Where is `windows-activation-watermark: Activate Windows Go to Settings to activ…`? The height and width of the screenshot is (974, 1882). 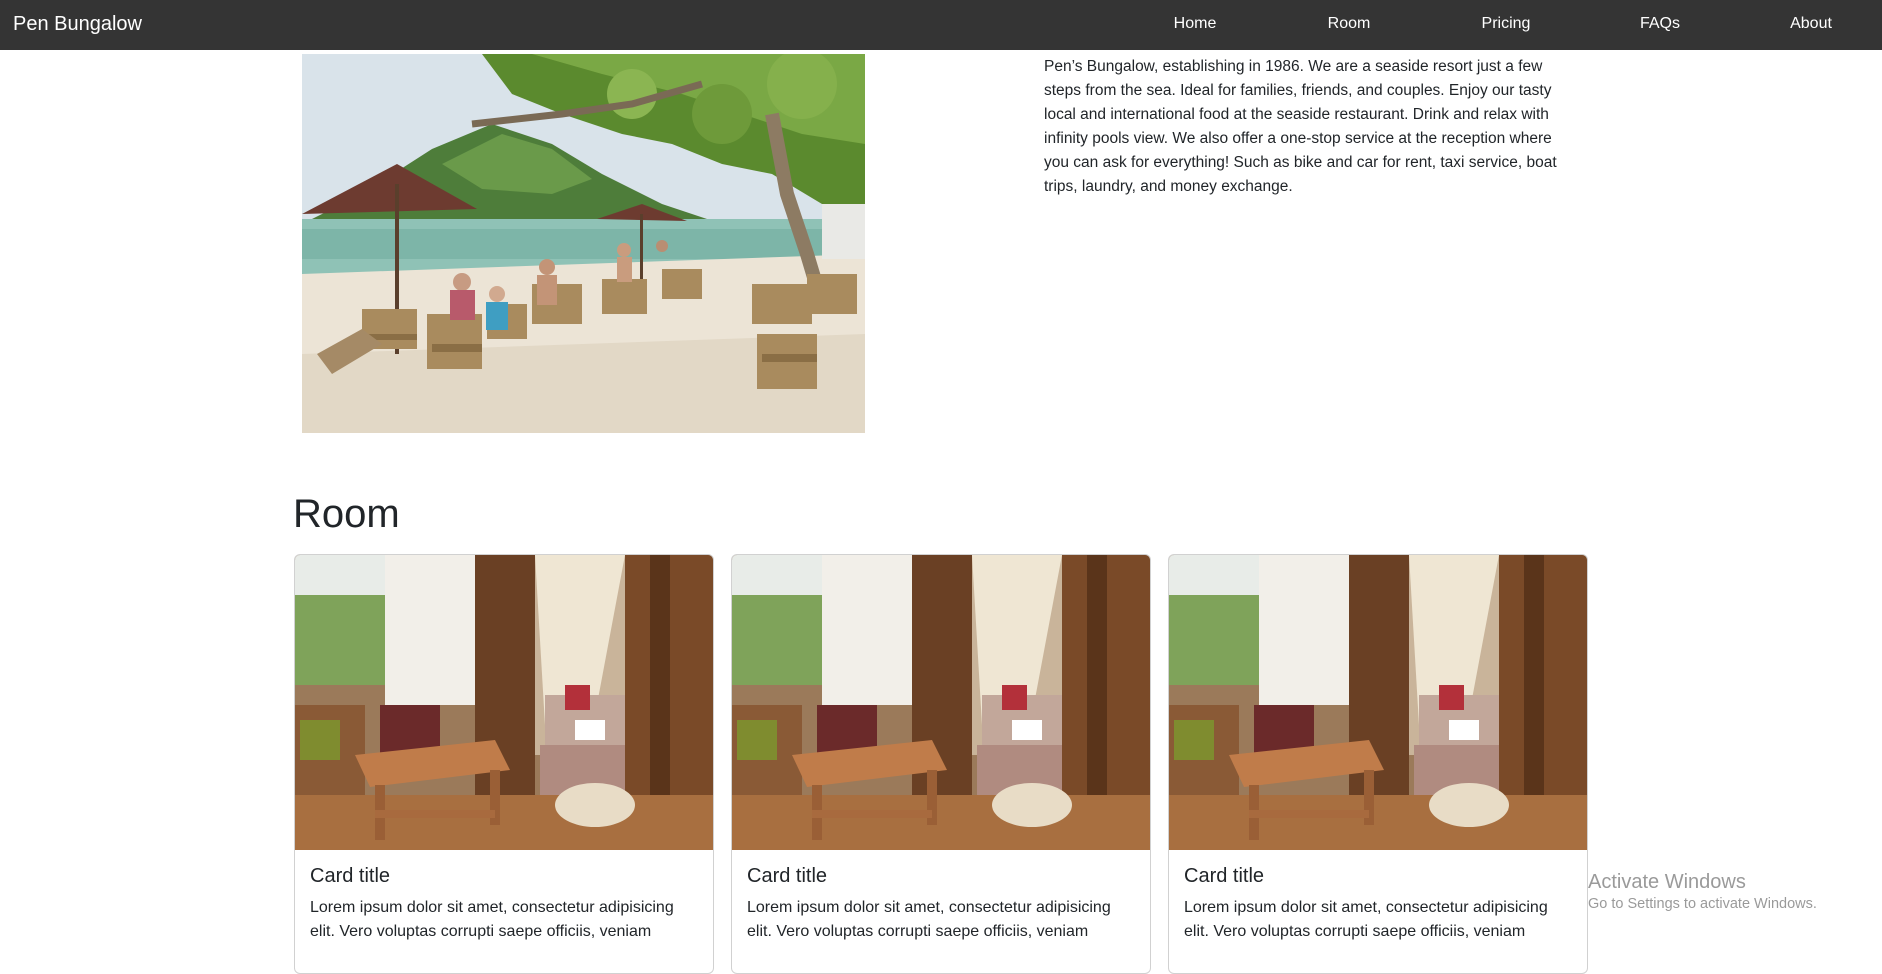
windows-activation-watermark: Activate Windows Go to Settings to activ… is located at coordinates (1702, 892).